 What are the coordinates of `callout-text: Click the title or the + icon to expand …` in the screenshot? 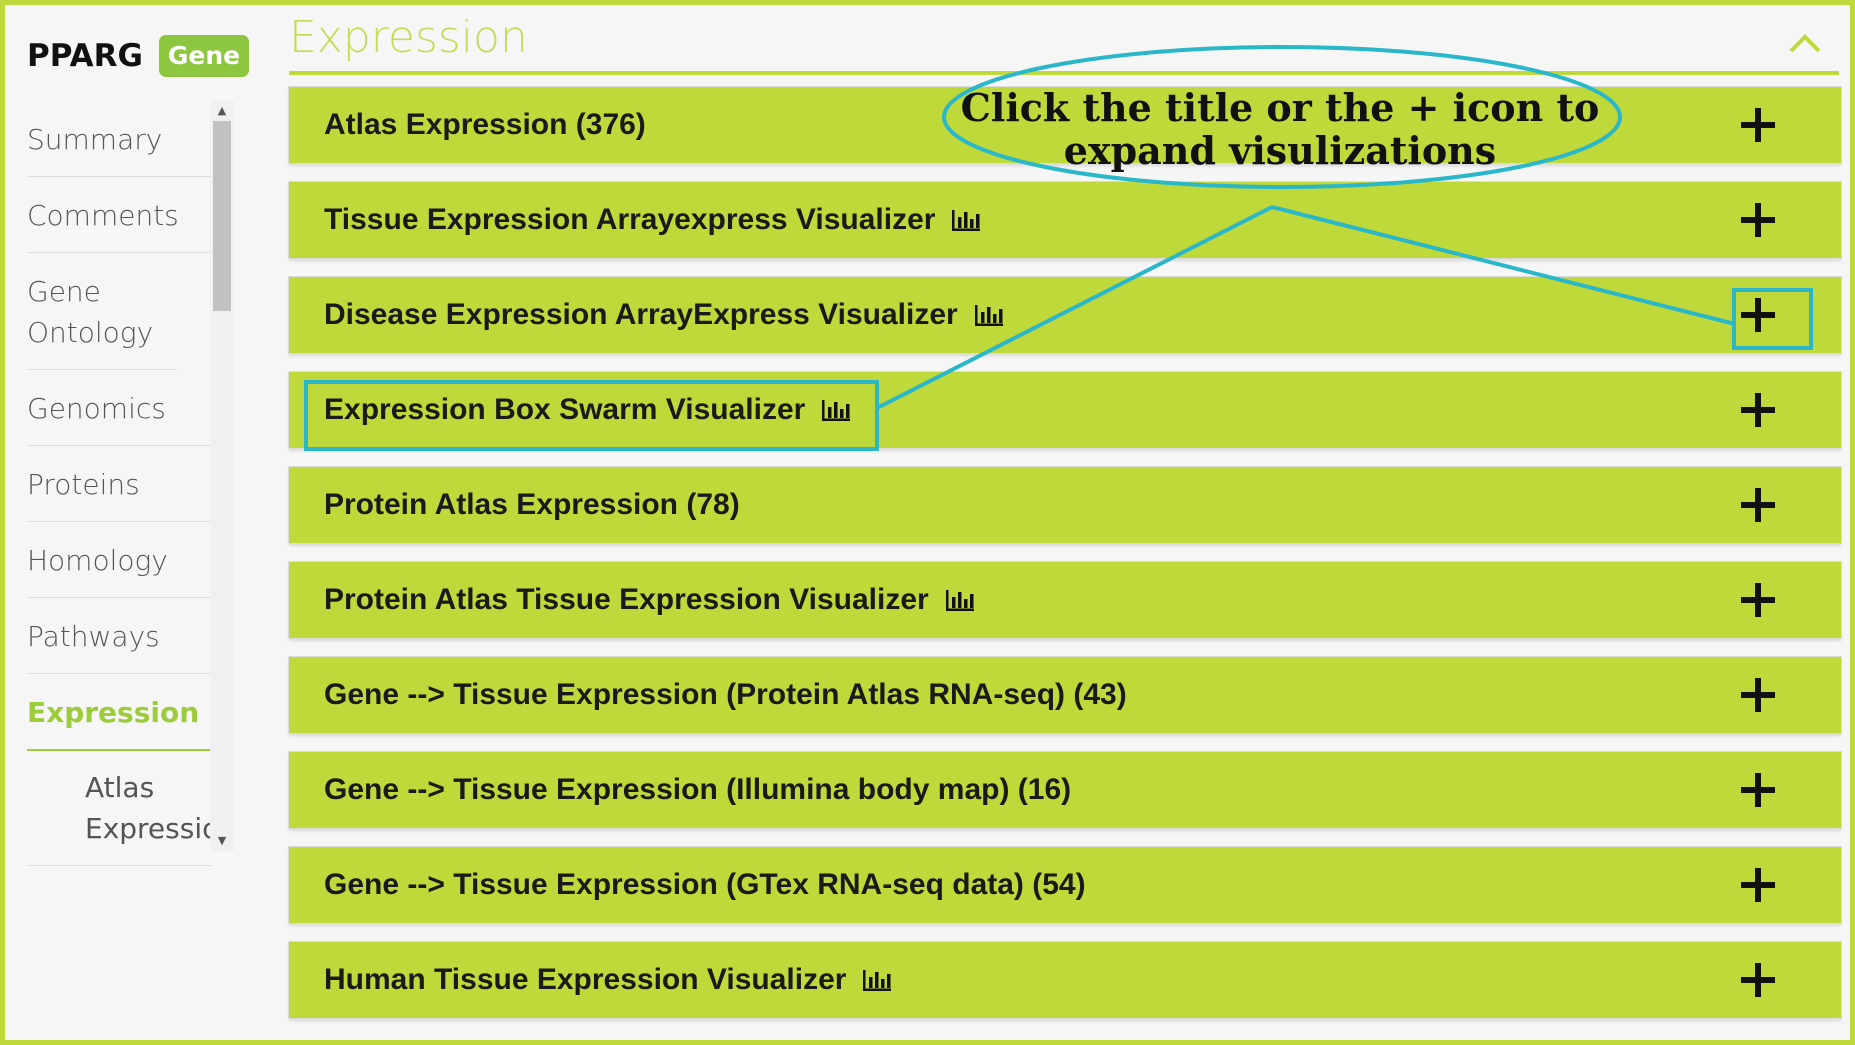 It's located at (1280, 129).